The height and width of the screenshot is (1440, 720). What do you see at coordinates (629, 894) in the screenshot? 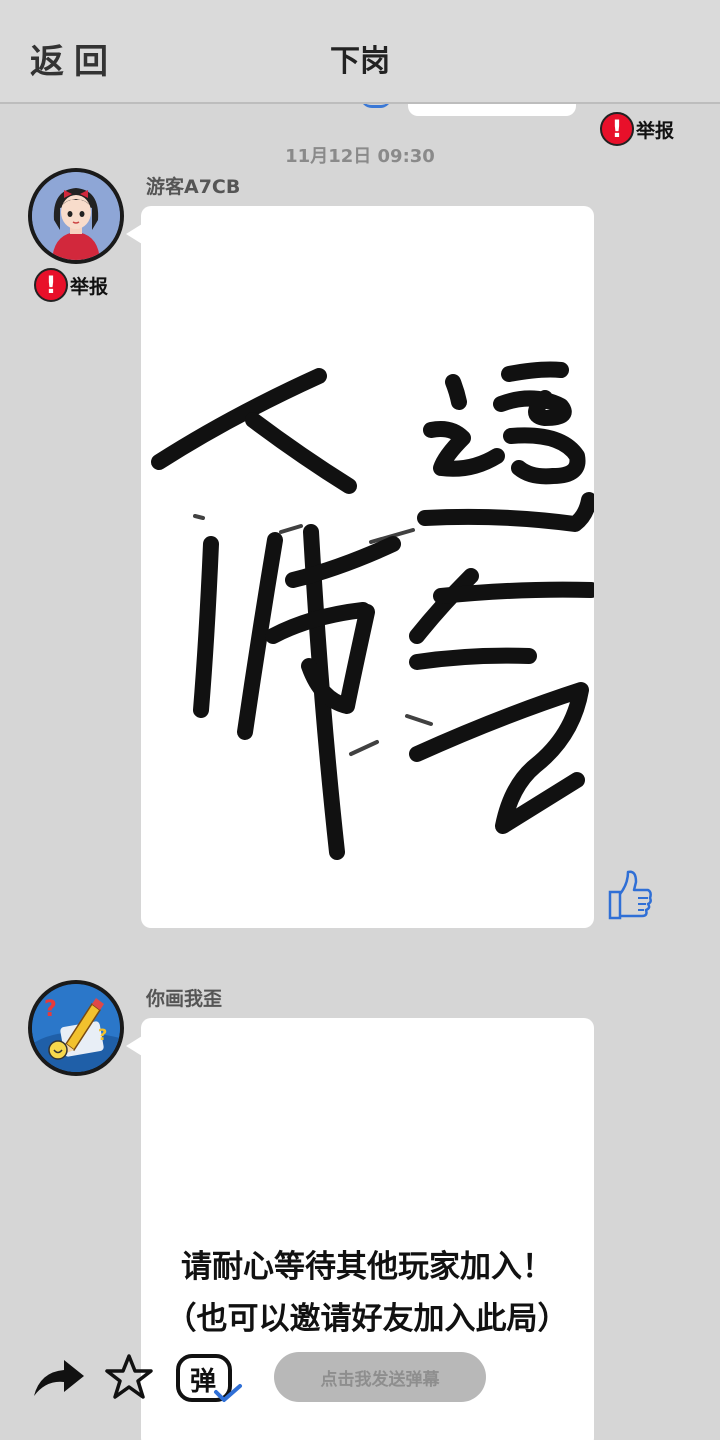
I see `thumbs-up-icon` at bounding box center [629, 894].